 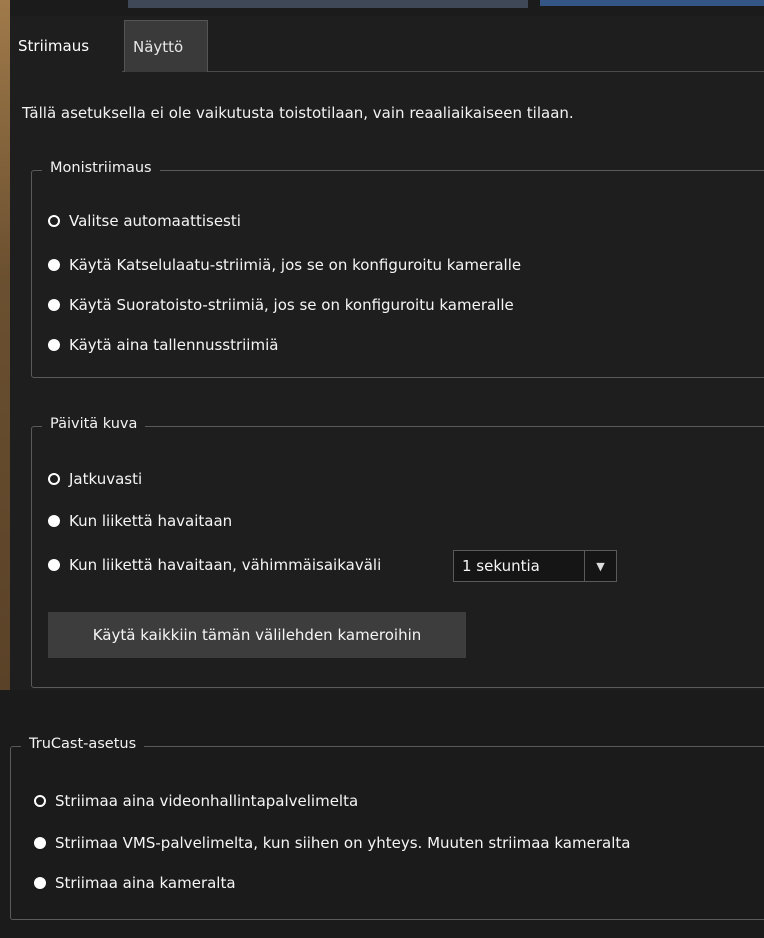 I want to click on radio-always-camera: Striimaa aina kameralta, so click(x=135, y=883).